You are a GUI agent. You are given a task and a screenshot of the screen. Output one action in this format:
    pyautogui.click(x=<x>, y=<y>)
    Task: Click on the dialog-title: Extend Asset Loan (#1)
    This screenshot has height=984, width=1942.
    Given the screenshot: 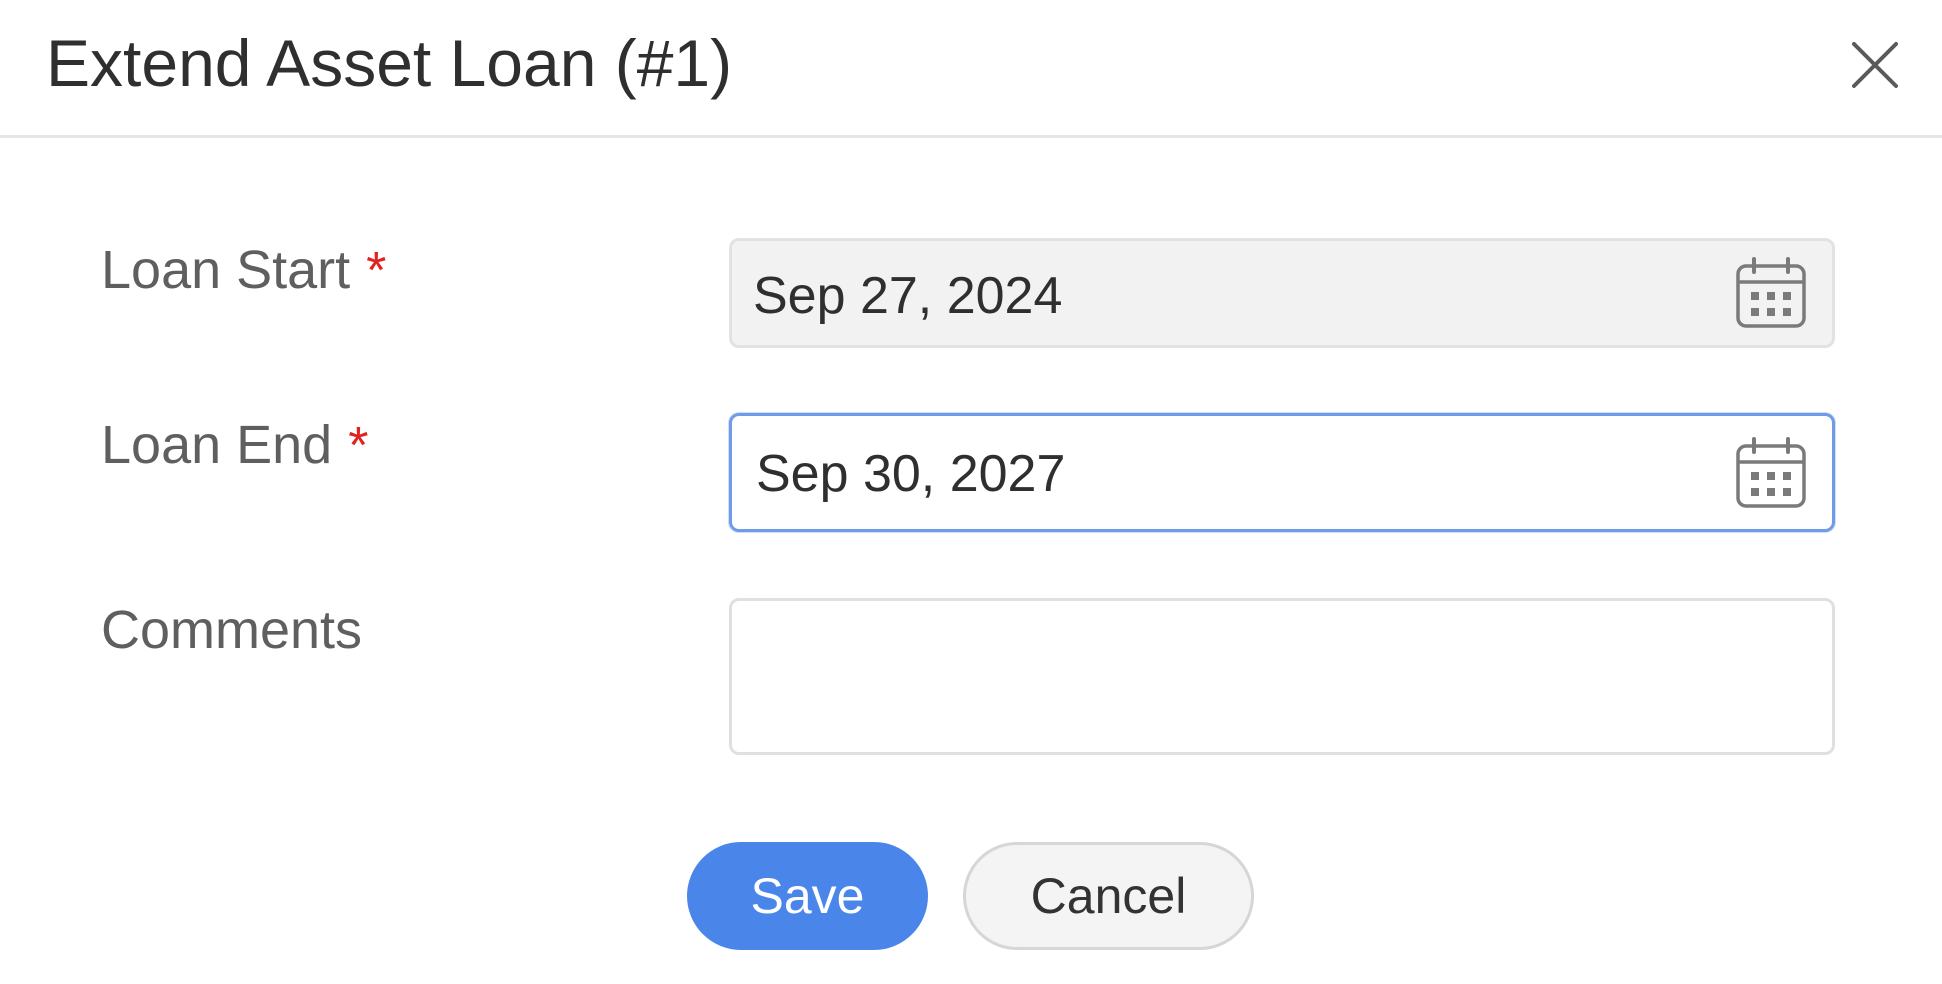 What is the action you would take?
    pyautogui.click(x=389, y=63)
    